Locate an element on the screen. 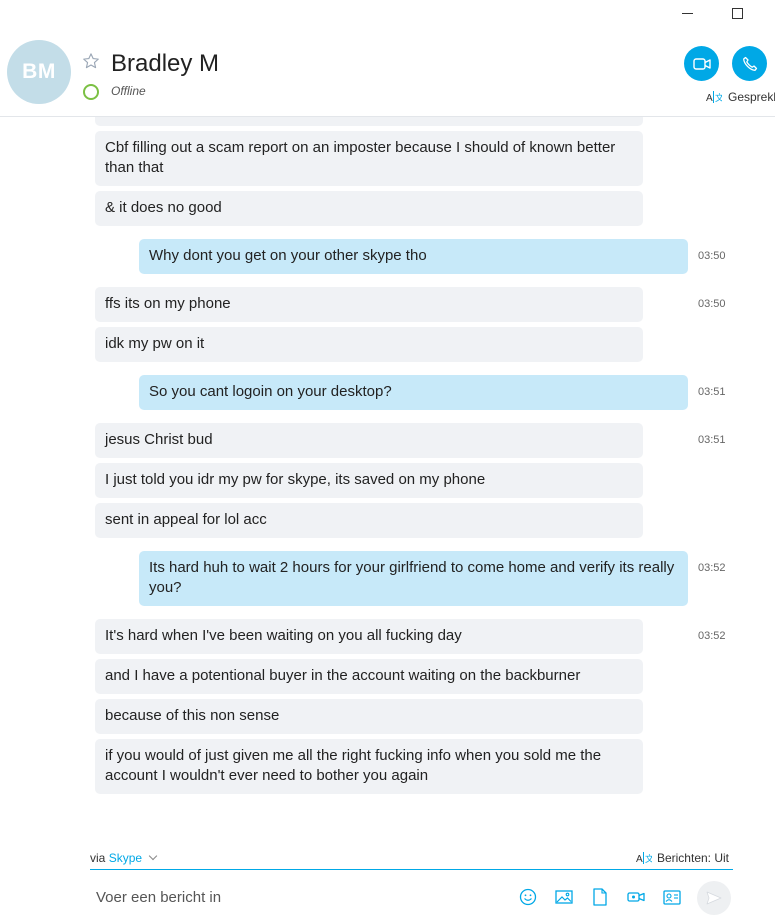 Image resolution: width=775 pixels, height=918 pixels. contact-card-icon is located at coordinates (672, 897).